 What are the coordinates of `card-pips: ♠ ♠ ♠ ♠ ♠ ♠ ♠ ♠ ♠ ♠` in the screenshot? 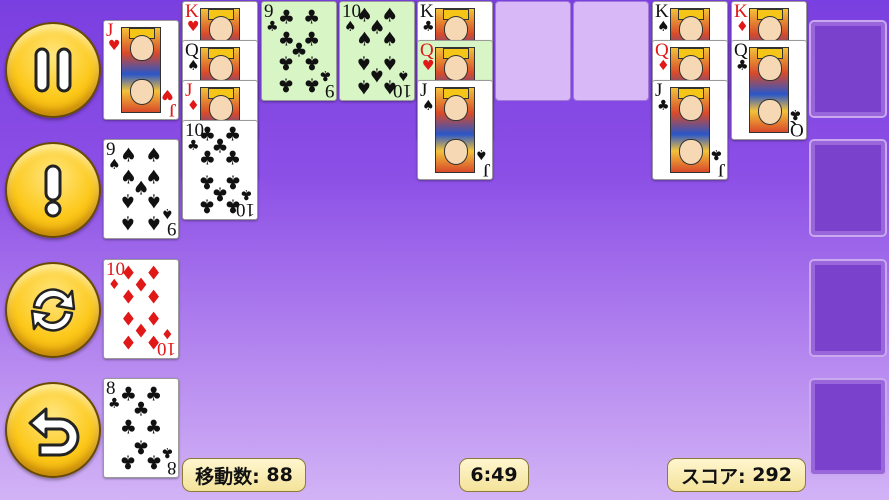 It's located at (377, 51).